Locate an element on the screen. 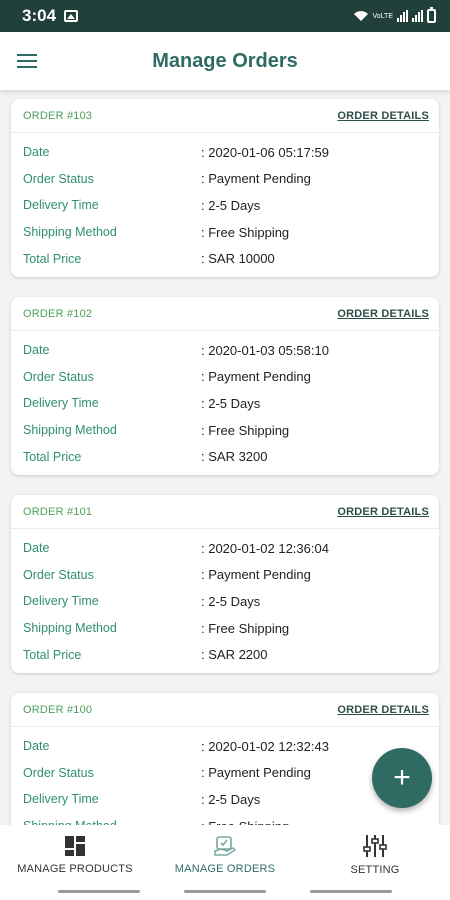 This screenshot has height=900, width=450. nav-manage-orders: MANAGE ORDERS is located at coordinates (225, 855).